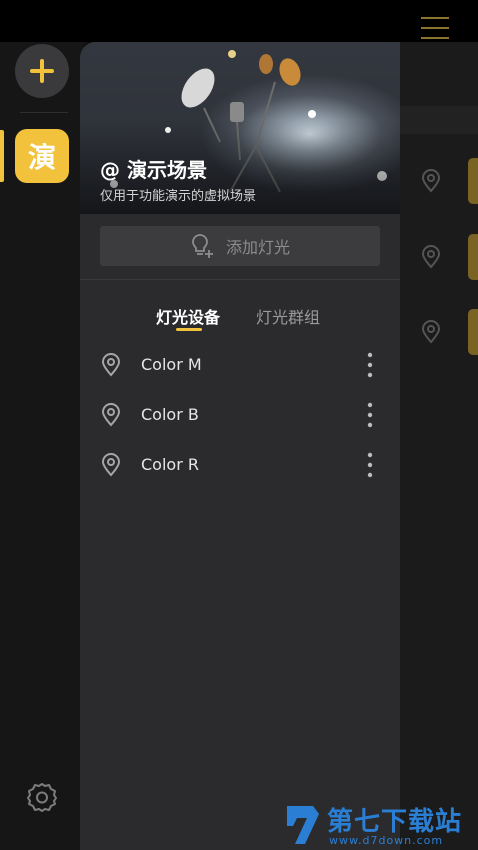  I want to click on watermark-name: 第七下载站, so click(395, 822).